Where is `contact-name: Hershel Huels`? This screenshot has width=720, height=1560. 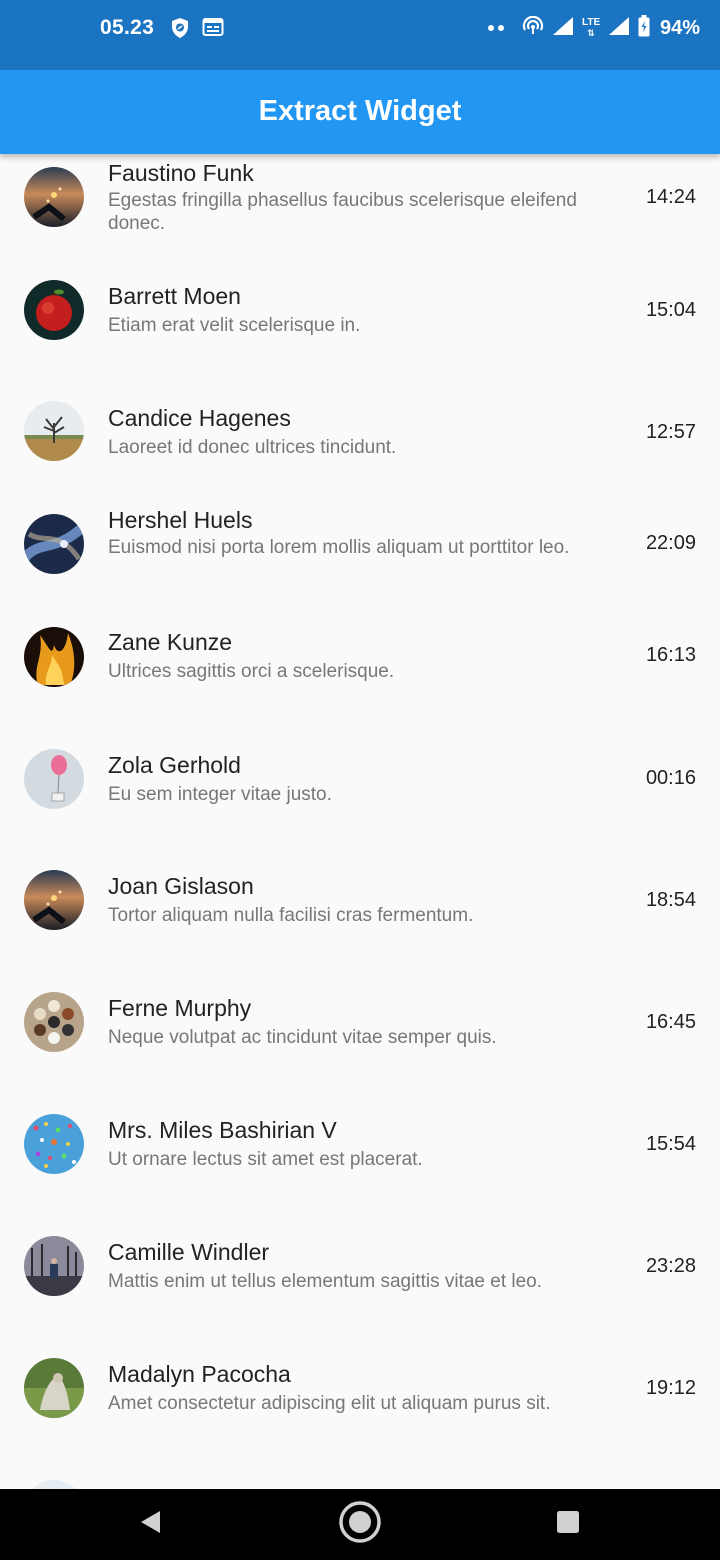
contact-name: Hershel Huels is located at coordinates (180, 520).